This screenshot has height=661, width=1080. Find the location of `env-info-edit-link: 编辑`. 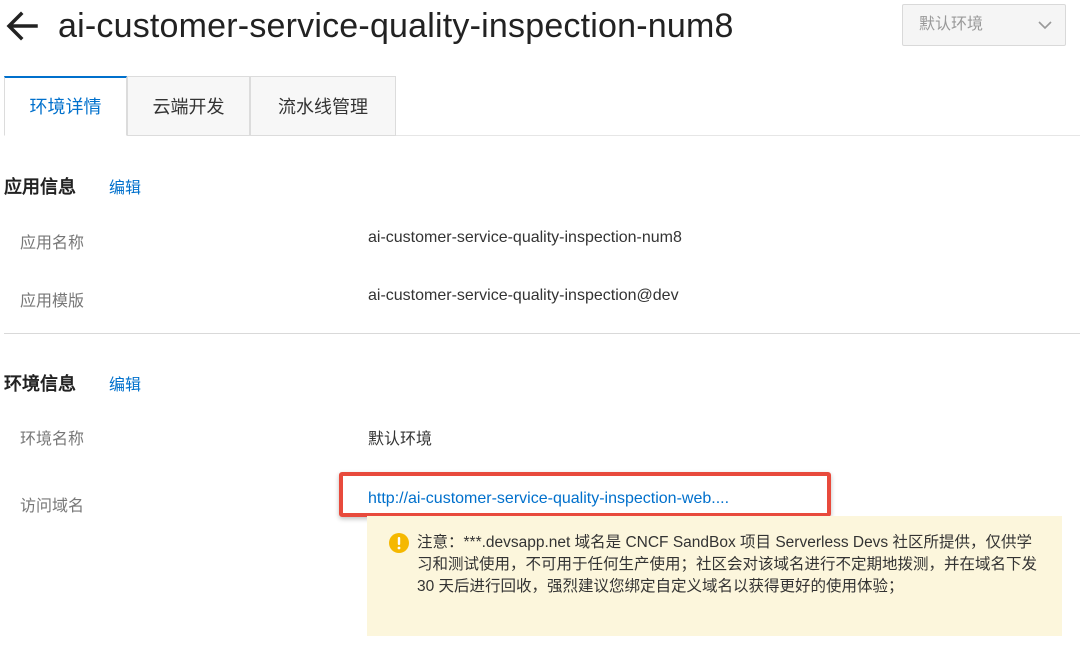

env-info-edit-link: 编辑 is located at coordinates (125, 383).